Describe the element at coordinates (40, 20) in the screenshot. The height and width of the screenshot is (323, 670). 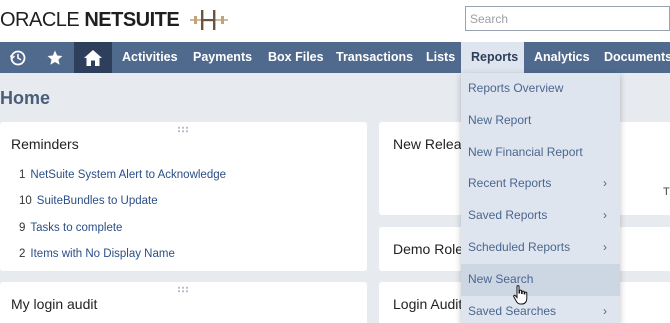
I see `logo-oracle-text: ORACLE` at that location.